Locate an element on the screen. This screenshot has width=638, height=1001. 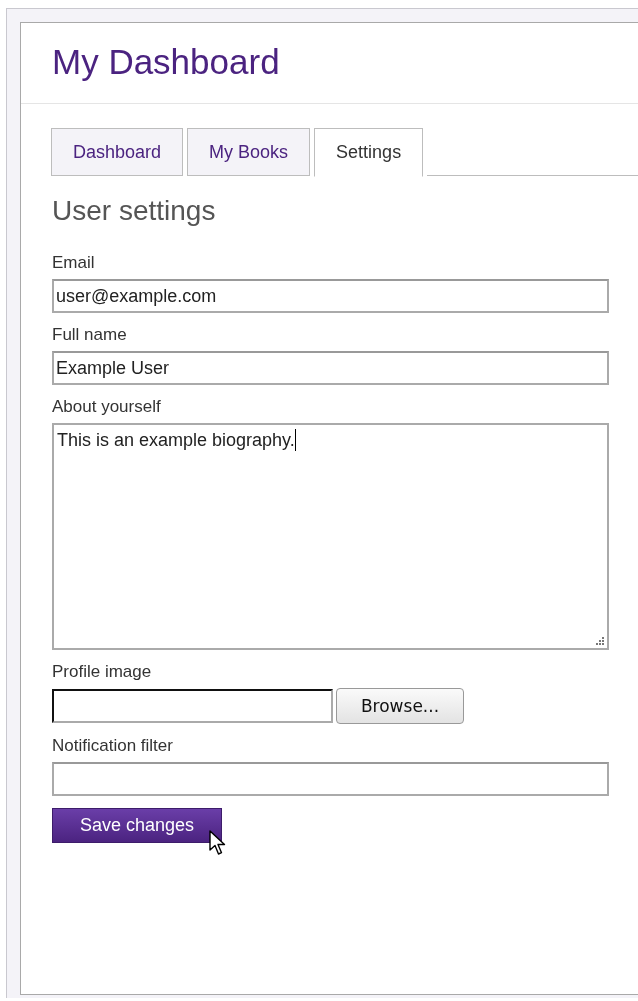
field-label: Profile image is located at coordinates (102, 672).